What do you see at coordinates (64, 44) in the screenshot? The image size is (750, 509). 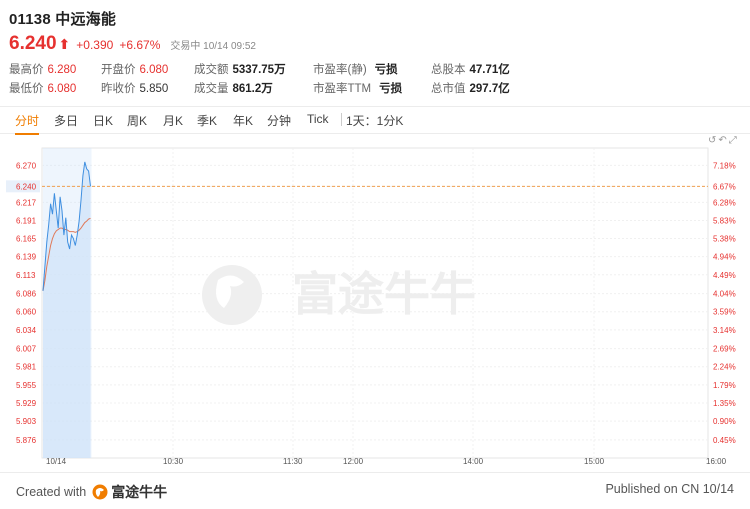 I see `up-arrow-icon: ⬆` at bounding box center [64, 44].